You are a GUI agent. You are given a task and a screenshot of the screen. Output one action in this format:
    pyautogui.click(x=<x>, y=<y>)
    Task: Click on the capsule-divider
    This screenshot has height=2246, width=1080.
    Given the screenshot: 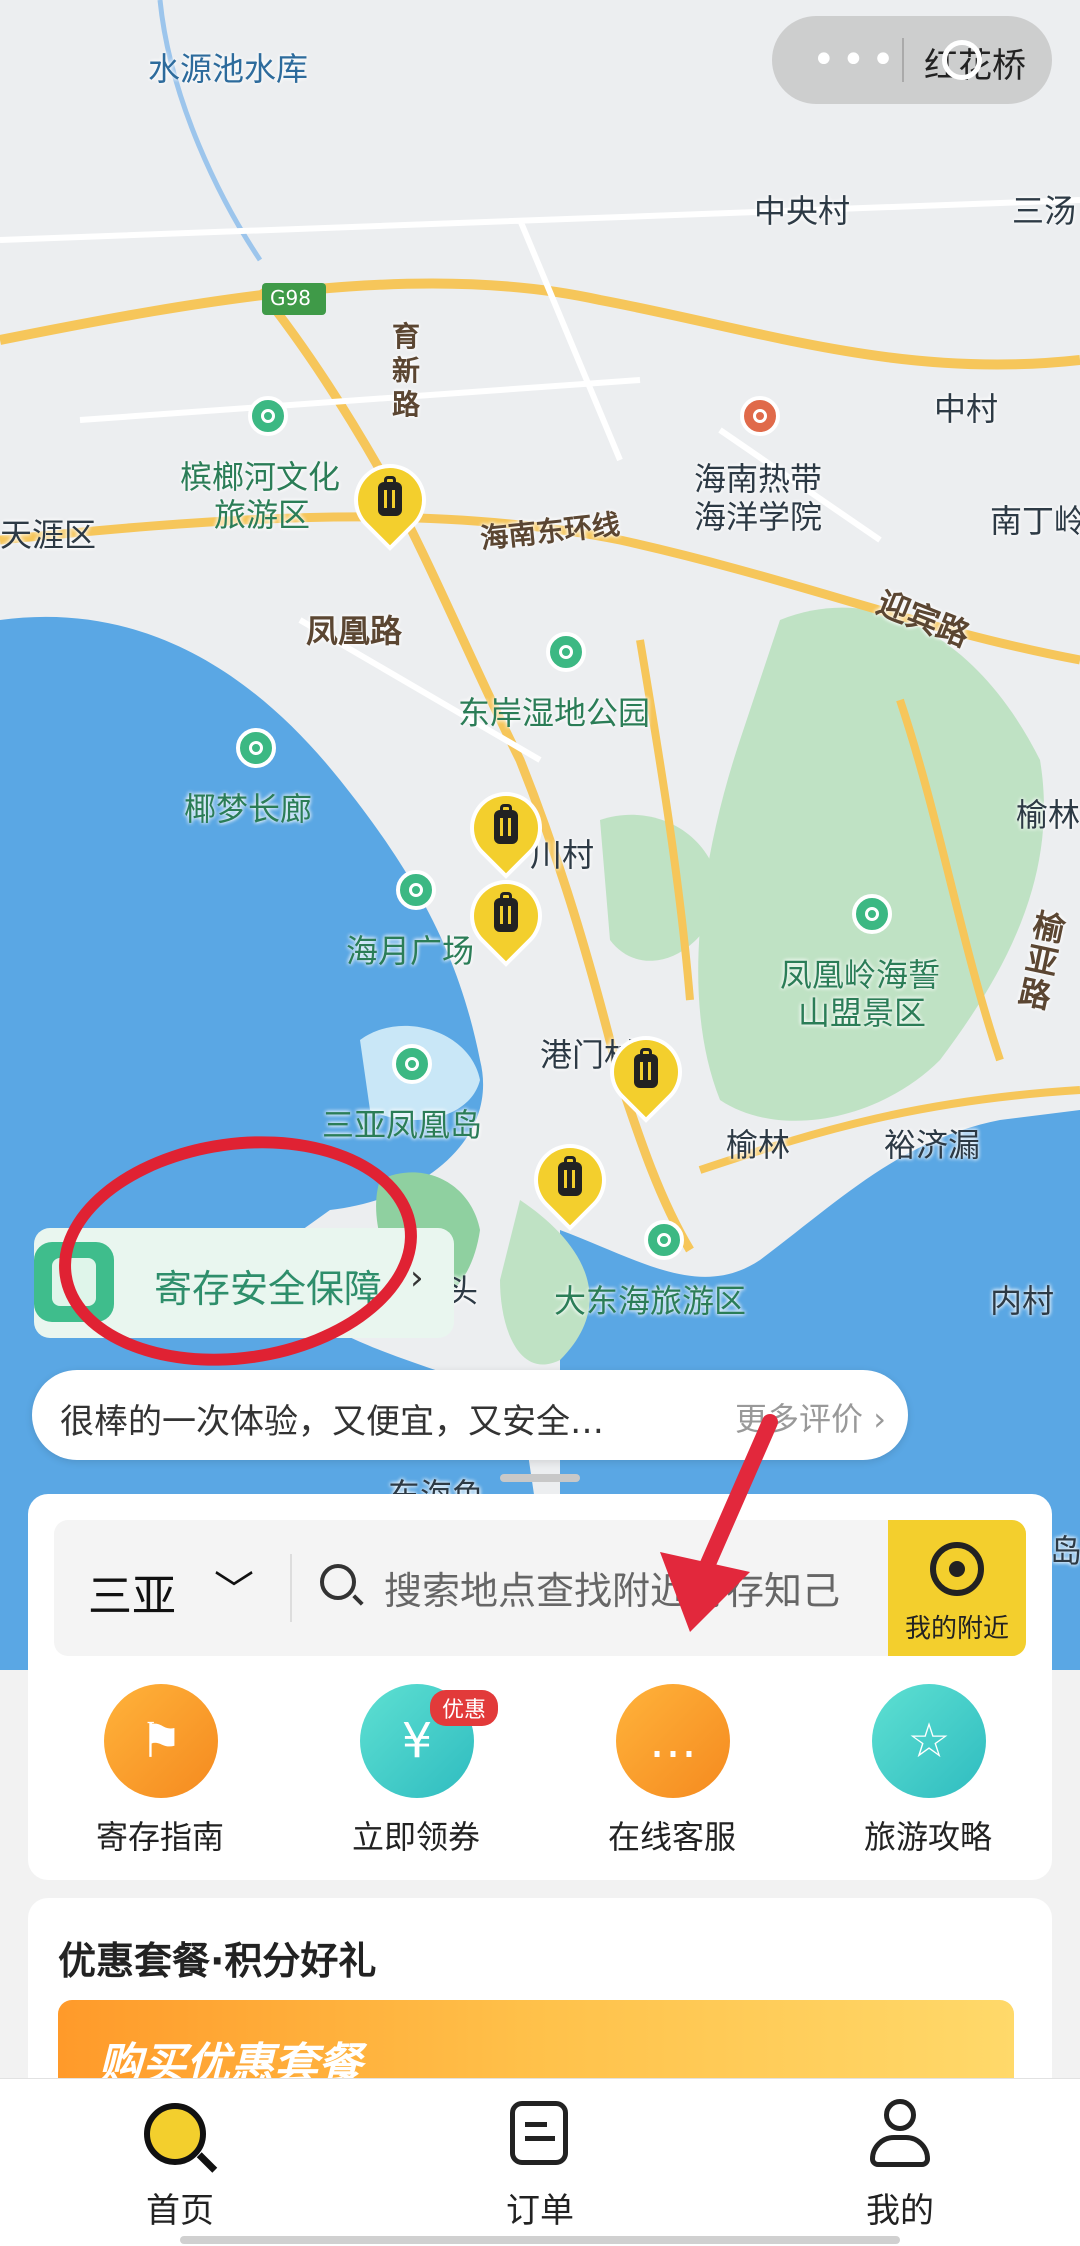 What is the action you would take?
    pyautogui.click(x=903, y=60)
    